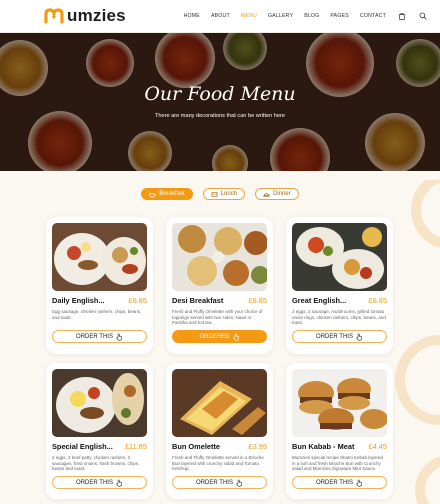 This screenshot has width=440, height=504. What do you see at coordinates (258, 446) in the screenshot?
I see `card-price: £3.95` at bounding box center [258, 446].